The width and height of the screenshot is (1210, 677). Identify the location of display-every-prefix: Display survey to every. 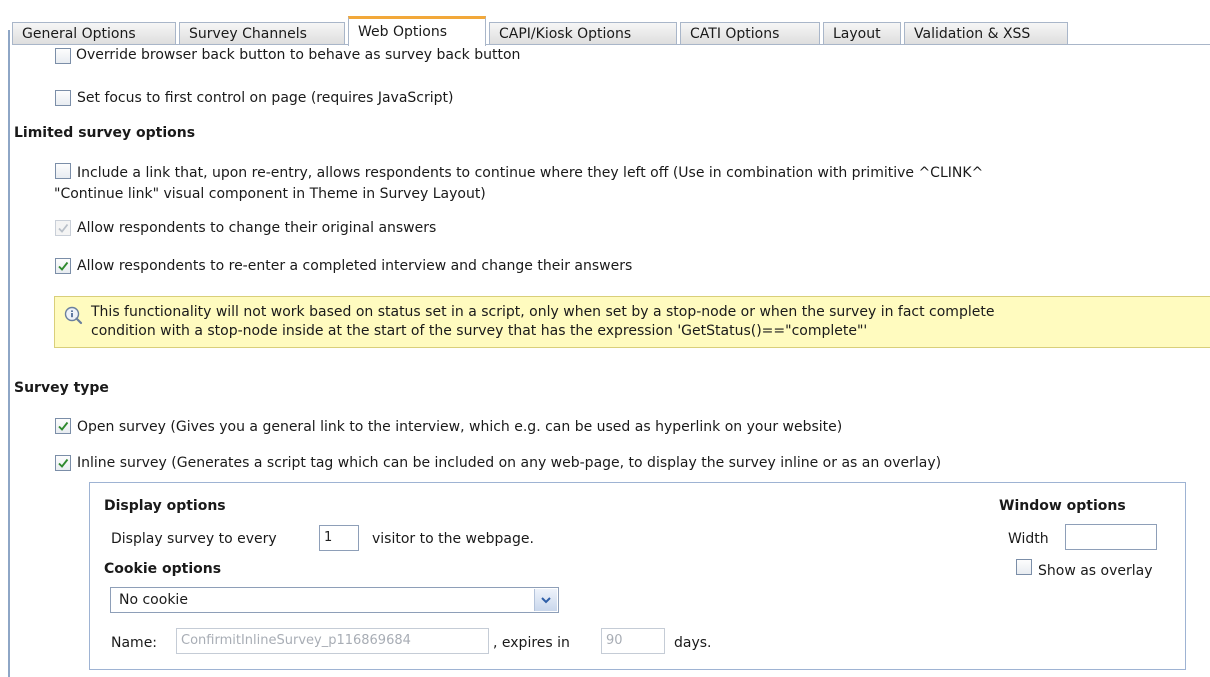
(194, 539).